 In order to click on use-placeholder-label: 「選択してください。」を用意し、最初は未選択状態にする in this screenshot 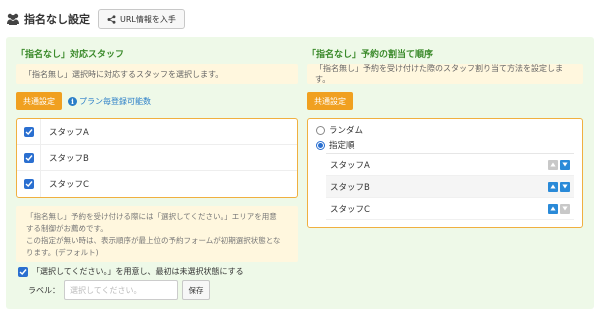, I will do `click(138, 271)`.